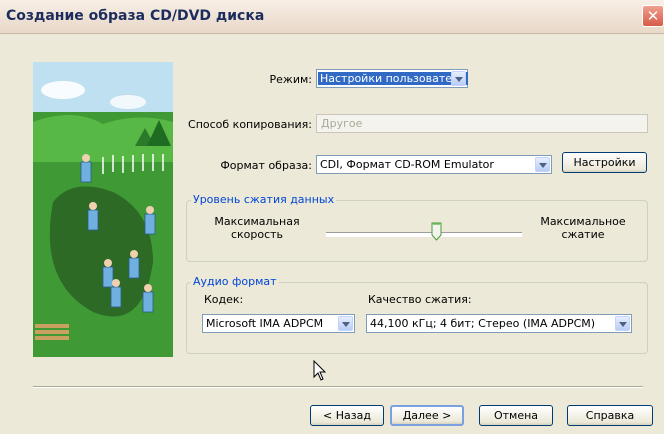 The image size is (664, 434). I want to click on next-button: Далее >, so click(427, 415).